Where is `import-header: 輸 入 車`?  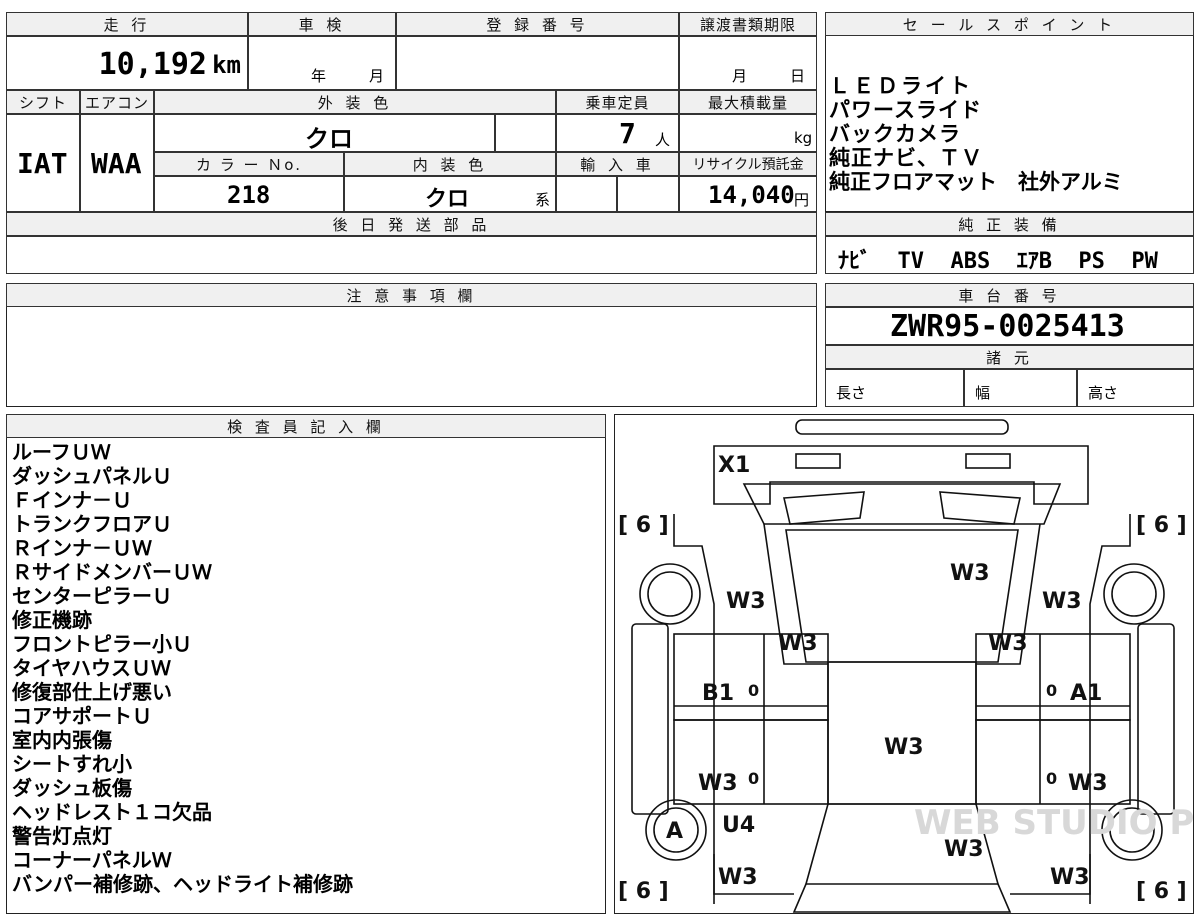
import-header: 輸 入 車 is located at coordinates (617, 164).